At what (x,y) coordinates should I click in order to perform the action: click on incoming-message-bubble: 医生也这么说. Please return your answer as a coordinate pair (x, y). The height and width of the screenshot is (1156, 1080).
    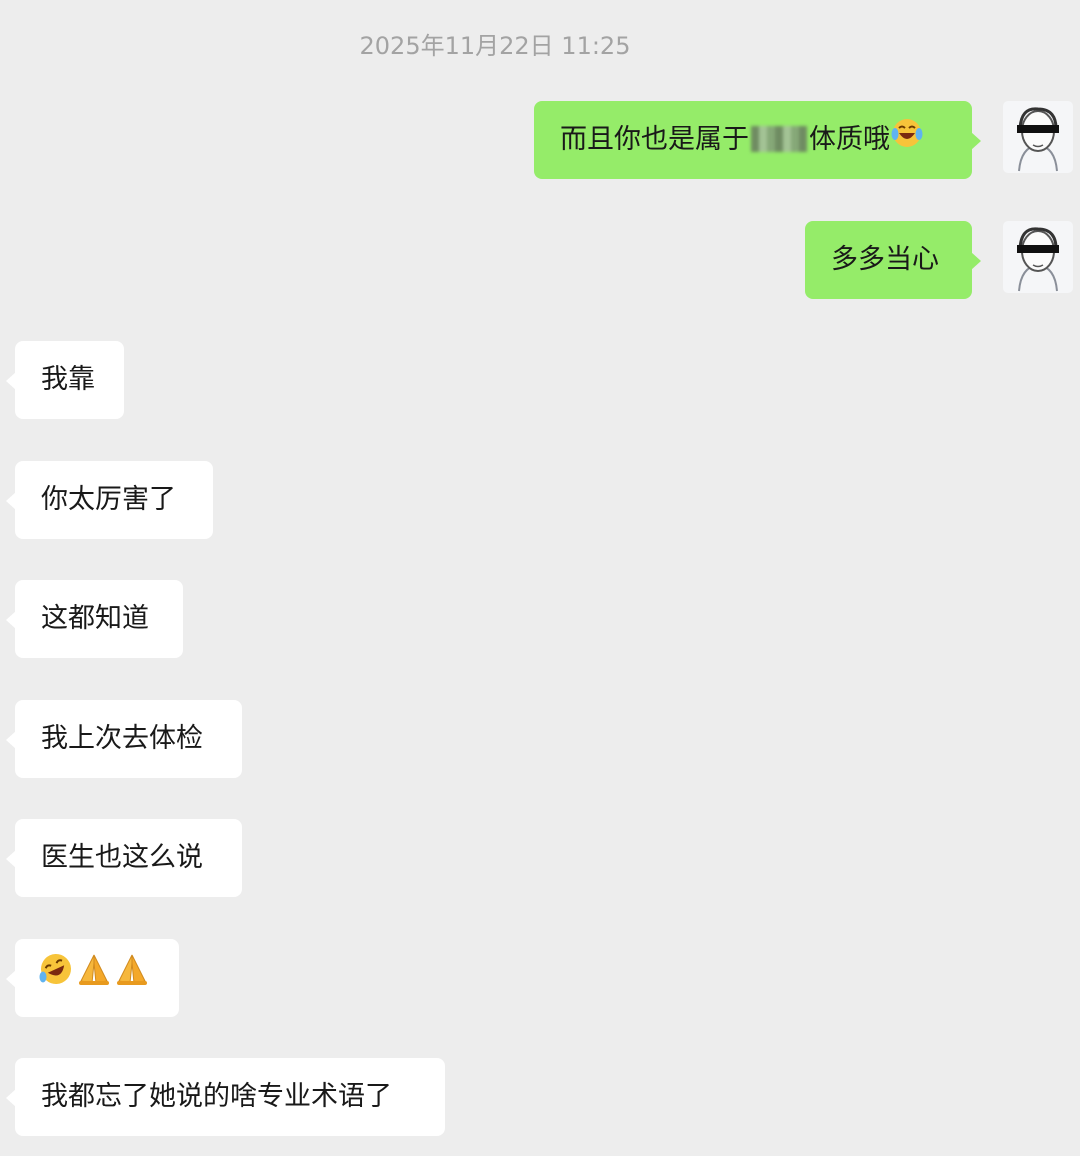
    Looking at the image, I should click on (124, 858).